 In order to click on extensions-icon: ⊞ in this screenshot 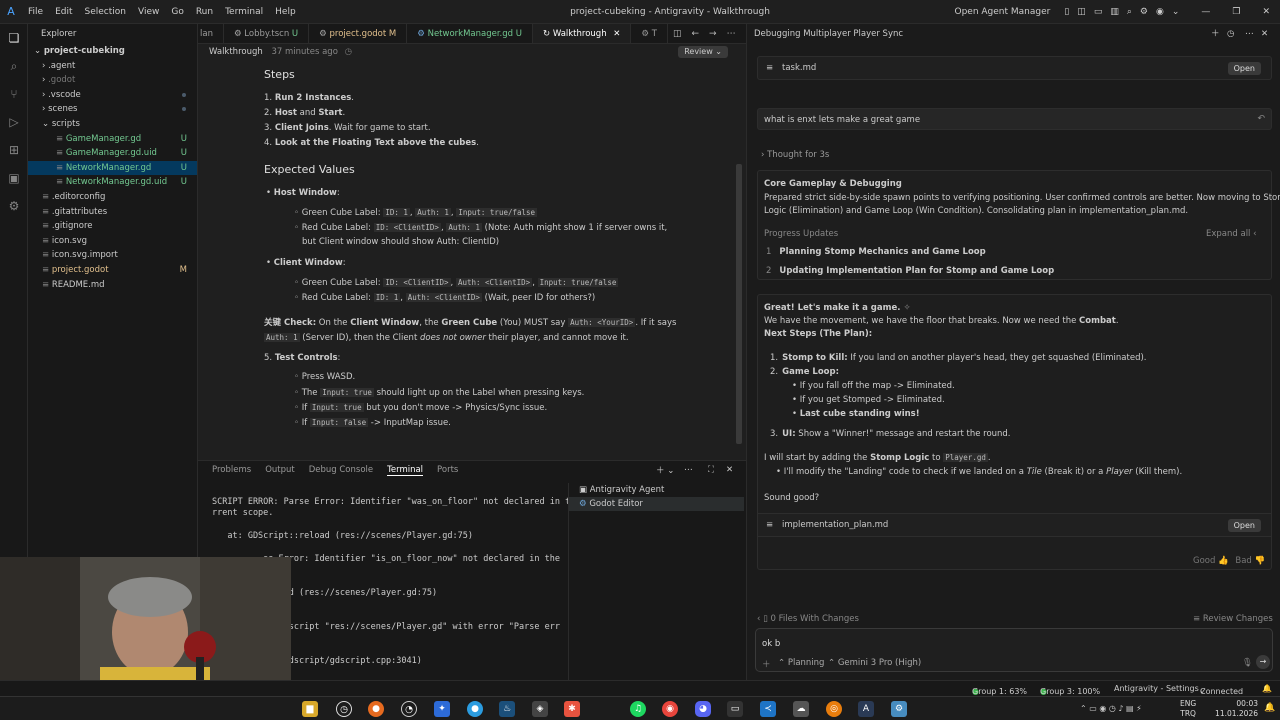, I will do `click(14, 150)`.